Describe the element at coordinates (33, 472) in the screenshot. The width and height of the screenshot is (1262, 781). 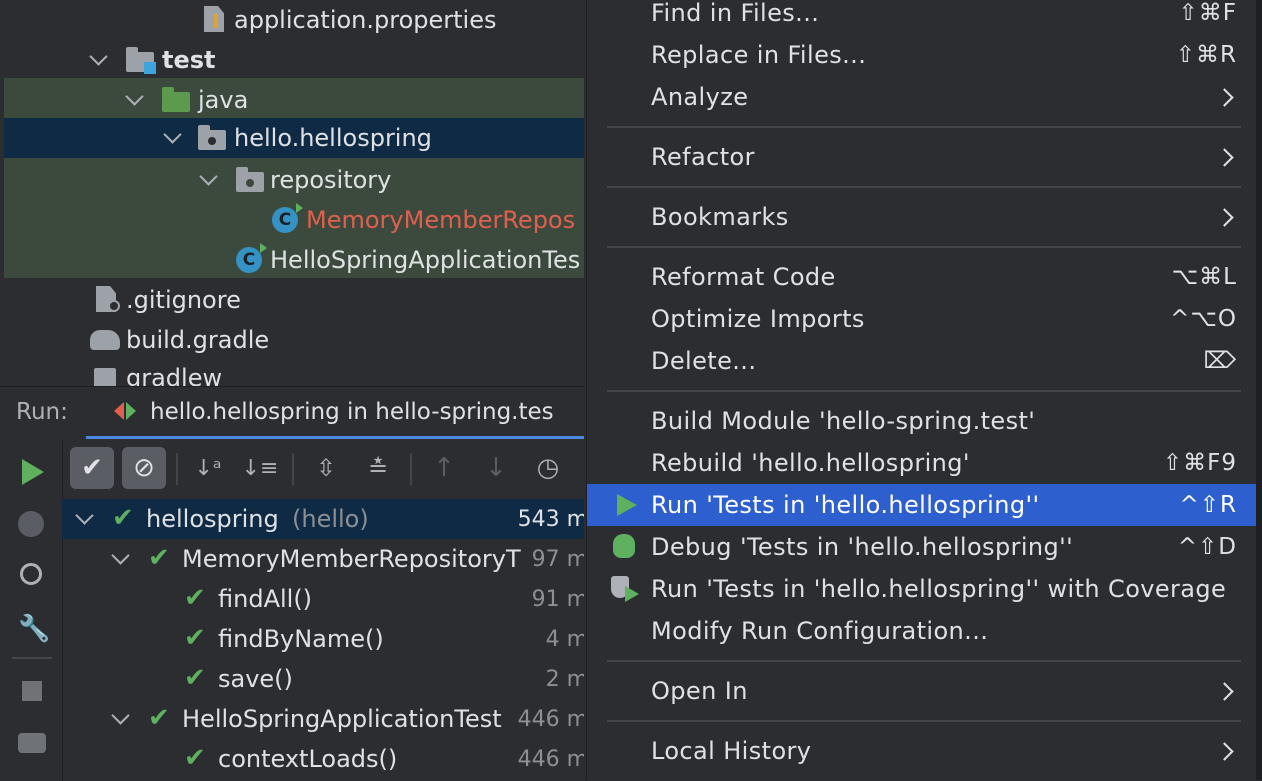
I see `rerun-icon` at that location.